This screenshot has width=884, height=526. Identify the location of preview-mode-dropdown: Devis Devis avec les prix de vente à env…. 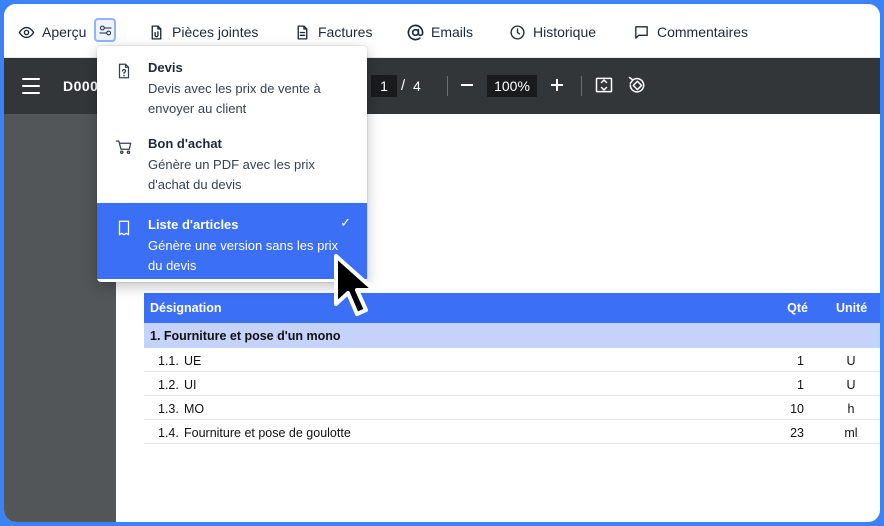
(232, 164).